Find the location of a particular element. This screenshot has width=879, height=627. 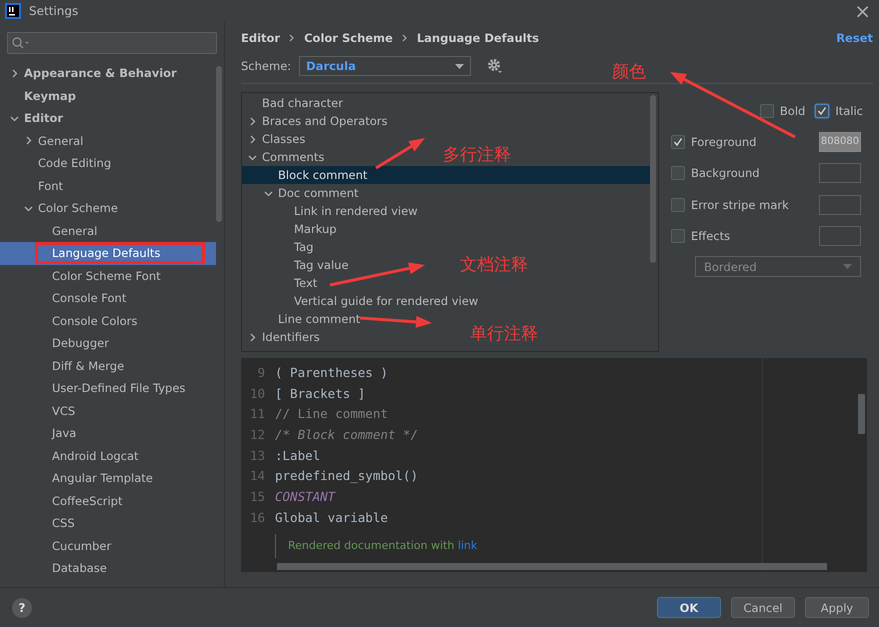

tree-item: Block comment is located at coordinates (447, 175).